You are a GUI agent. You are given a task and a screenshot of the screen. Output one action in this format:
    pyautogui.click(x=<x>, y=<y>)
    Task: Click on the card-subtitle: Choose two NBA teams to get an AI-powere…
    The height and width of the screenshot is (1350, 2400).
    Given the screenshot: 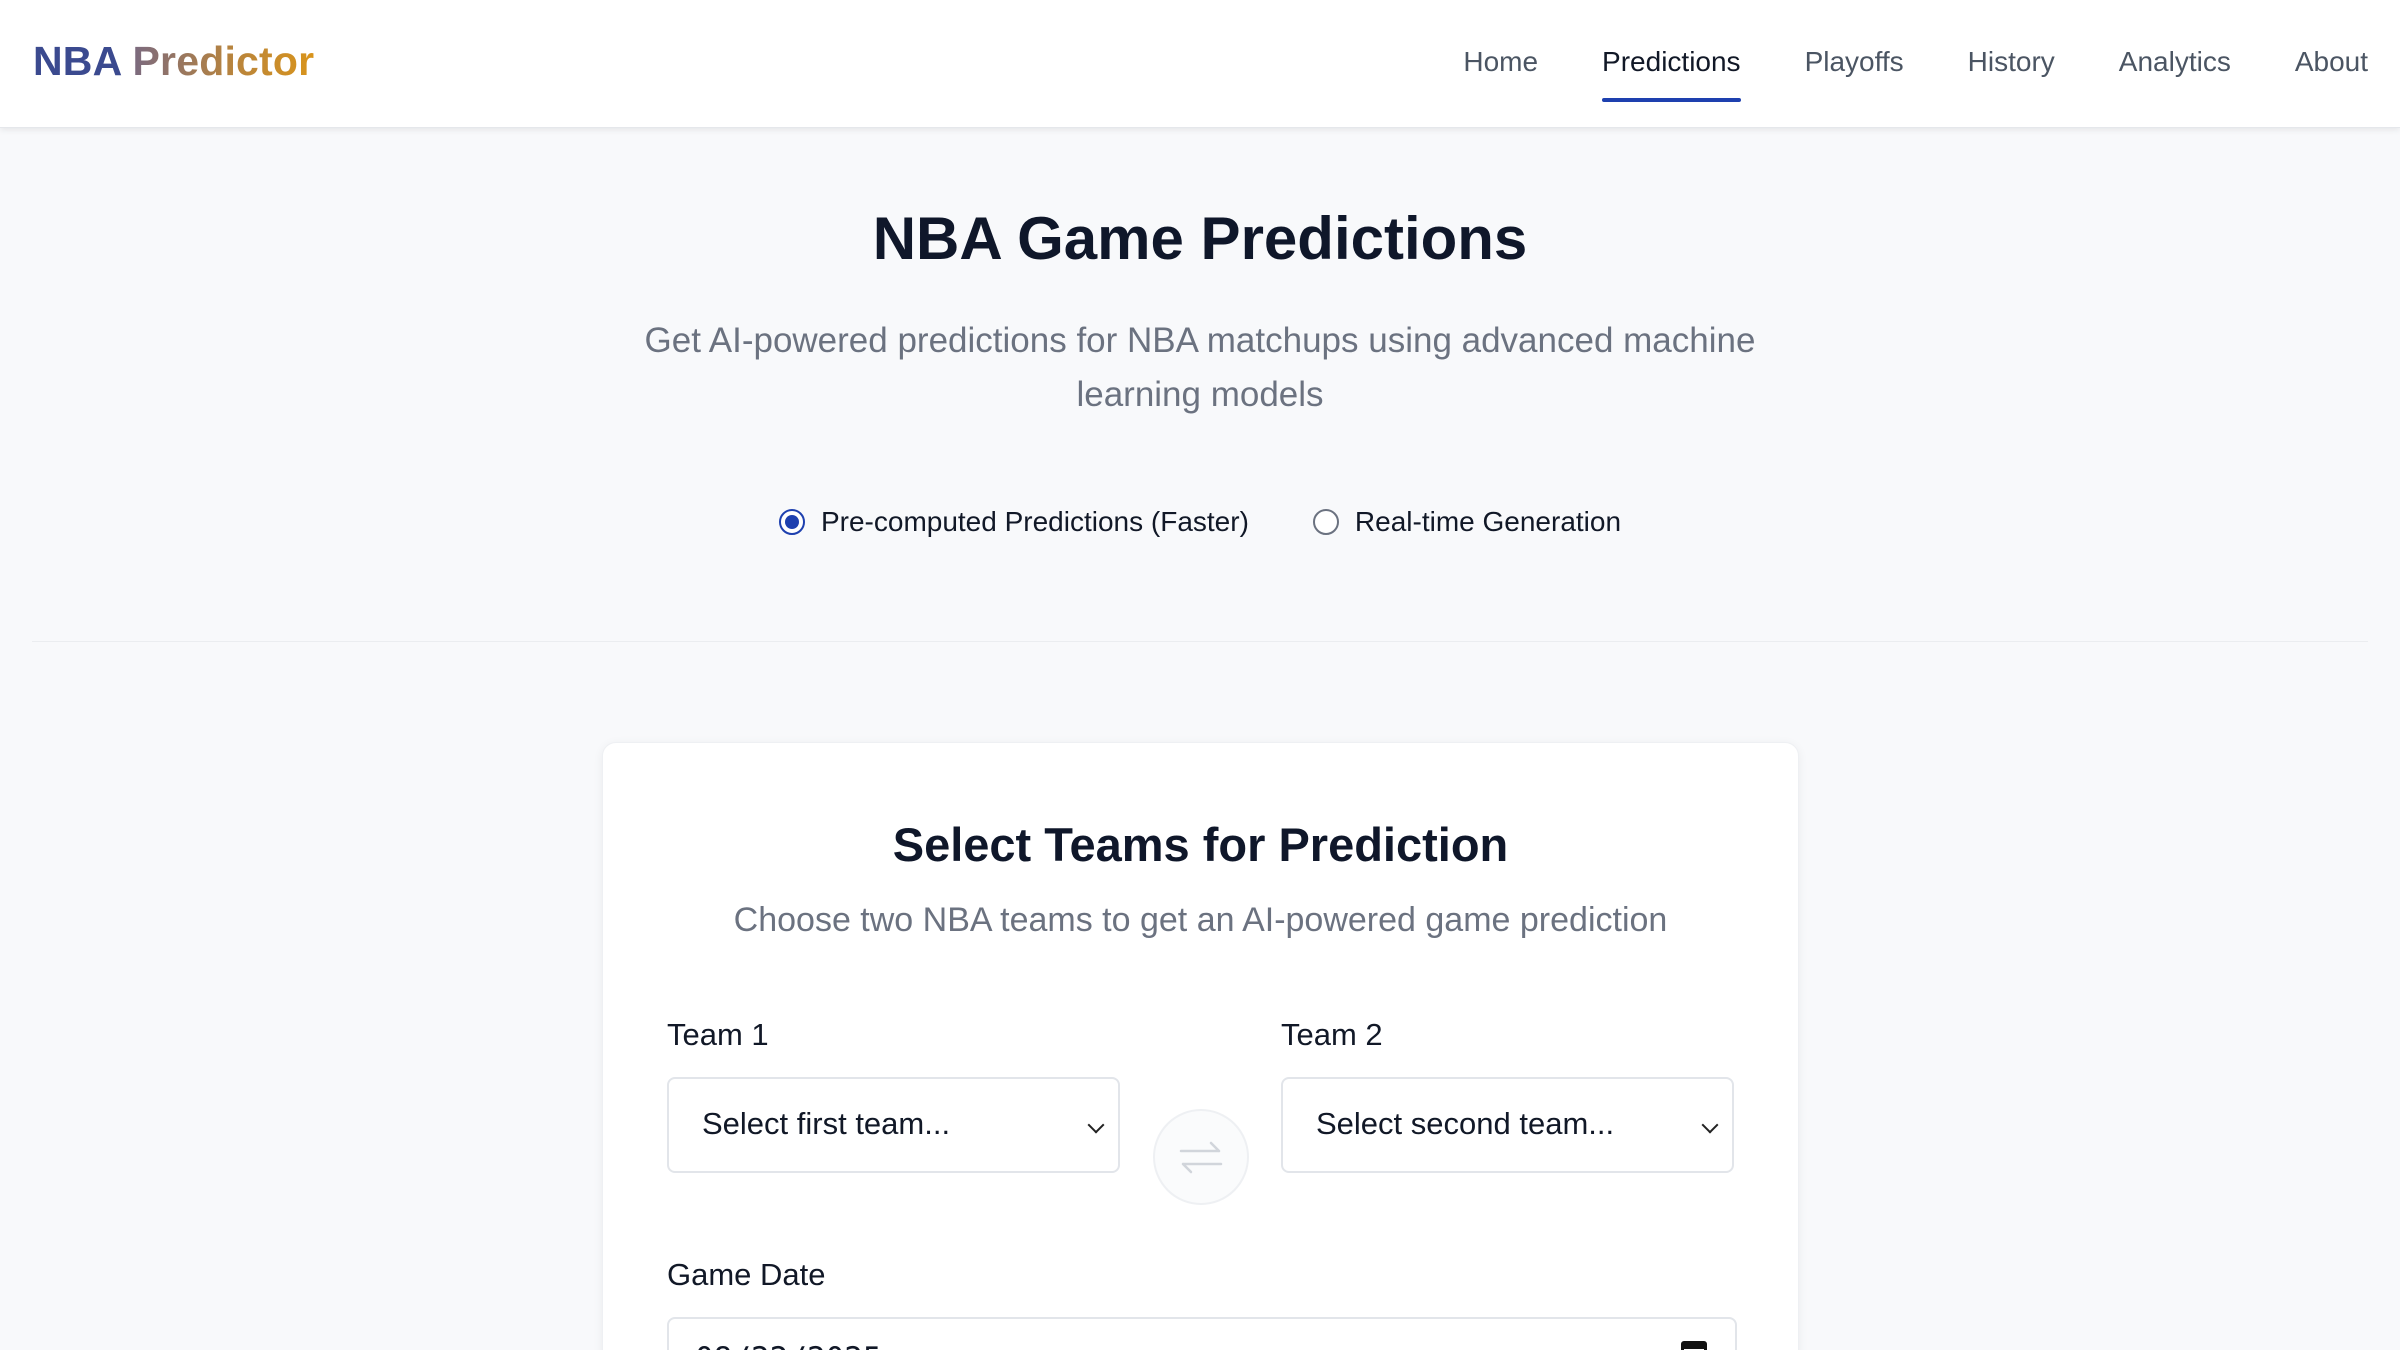 What is the action you would take?
    pyautogui.click(x=1200, y=920)
    